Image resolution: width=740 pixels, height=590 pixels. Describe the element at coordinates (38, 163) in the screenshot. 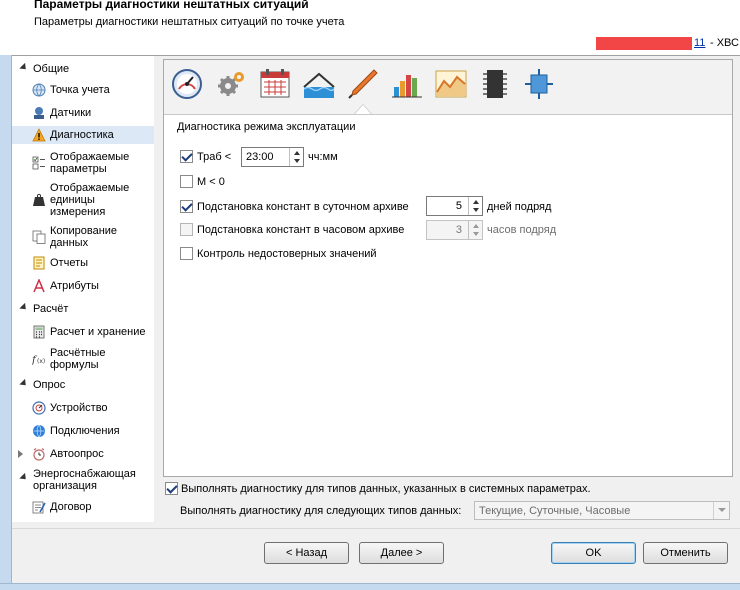

I see `checklist-icon` at that location.